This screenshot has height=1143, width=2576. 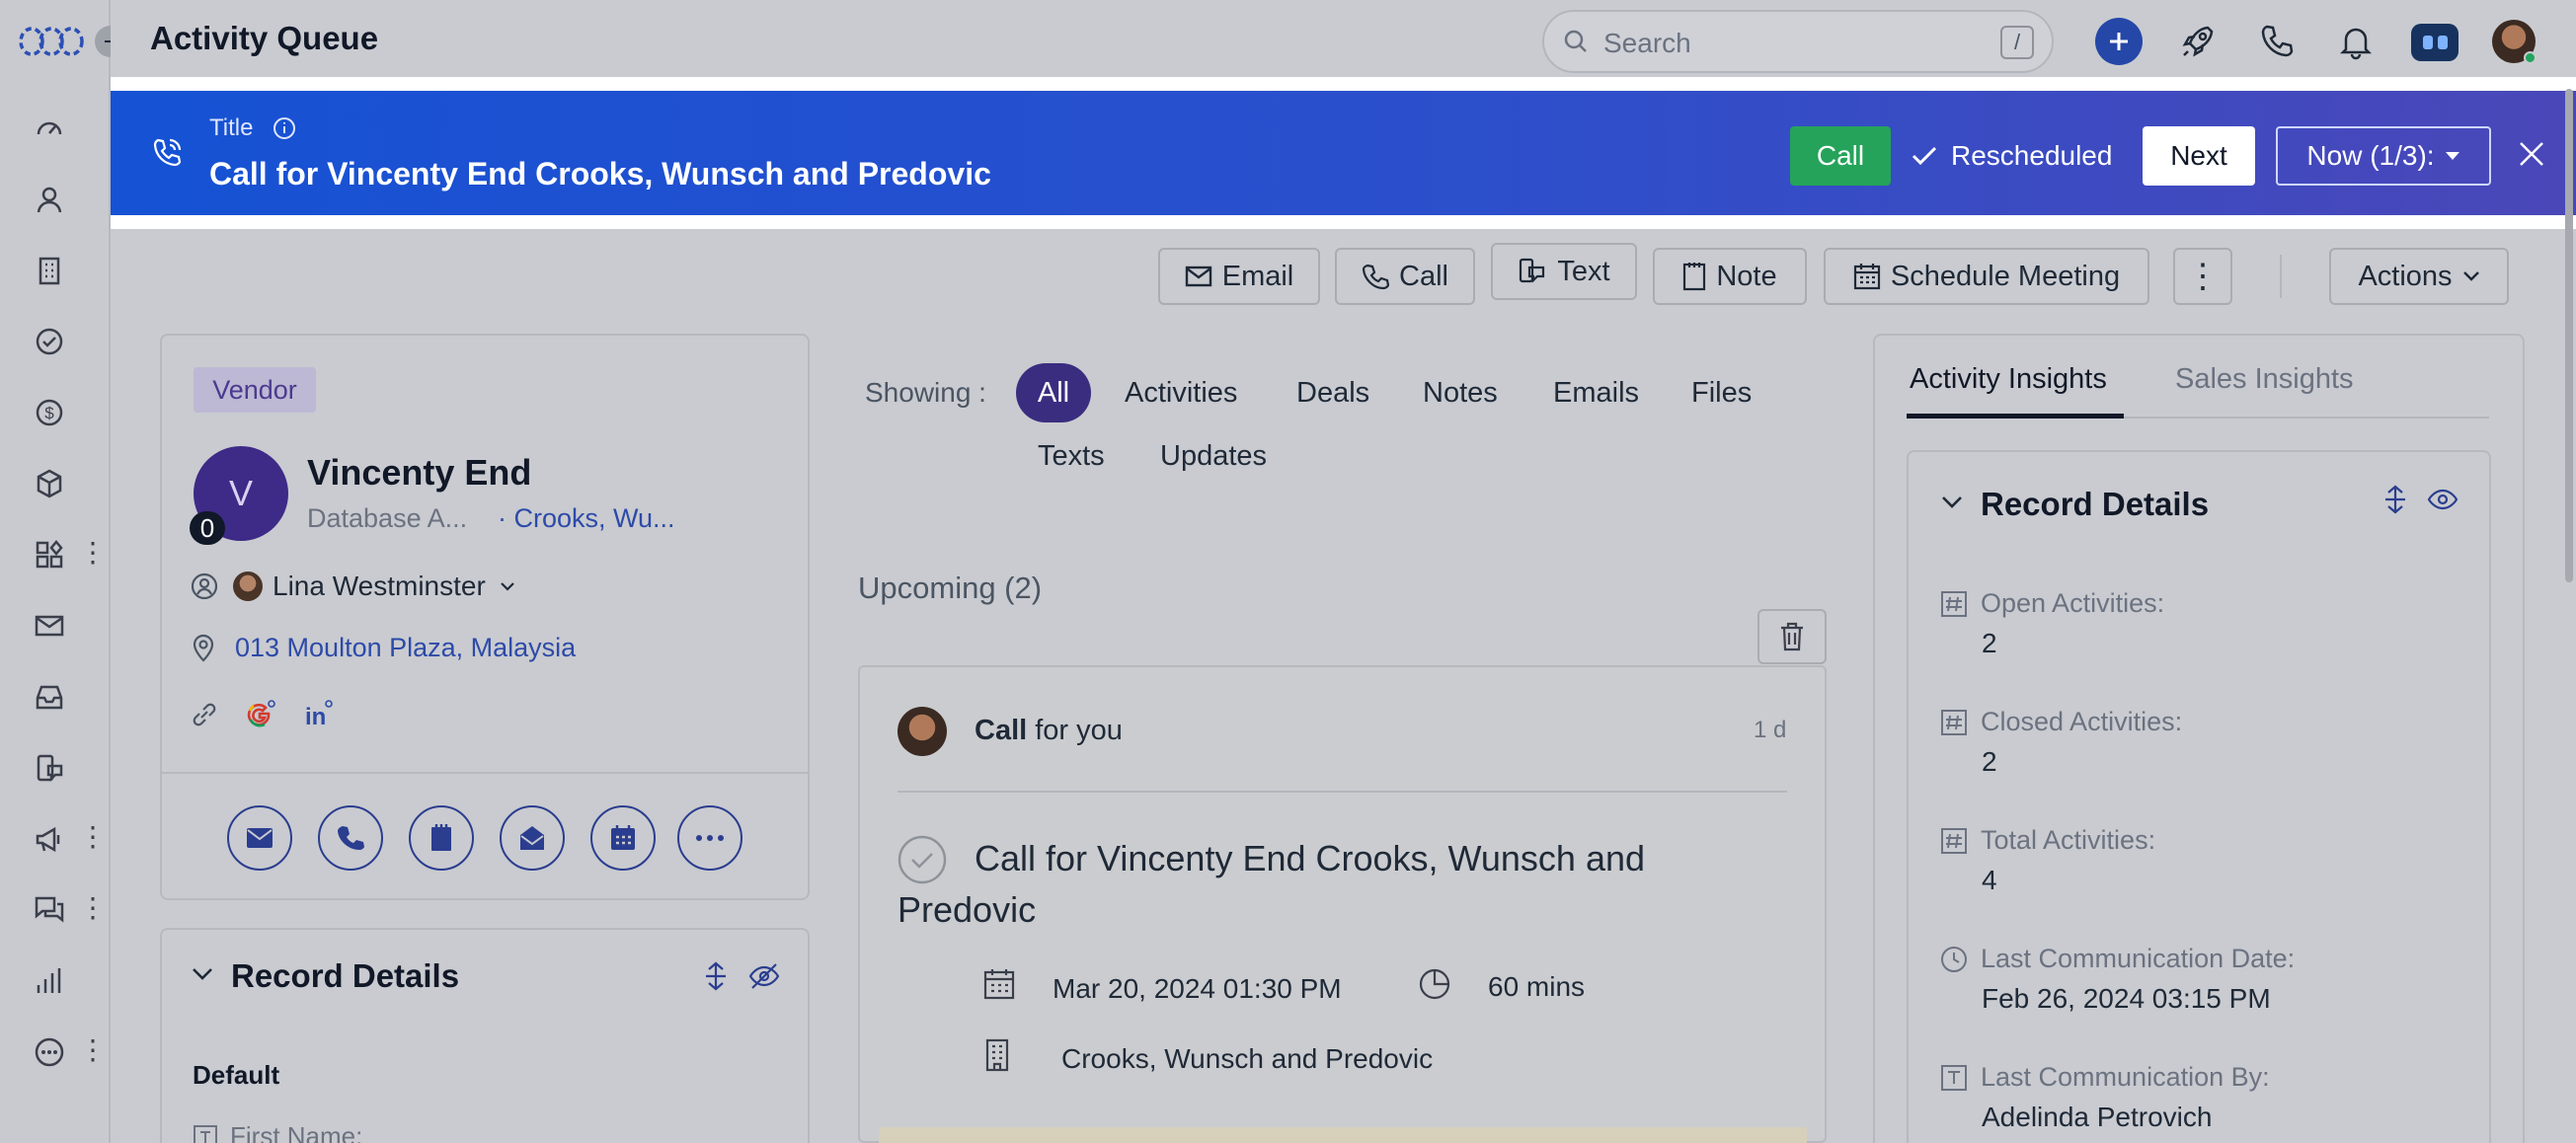 What do you see at coordinates (1332, 393) in the screenshot?
I see `filter-deals: Deals` at bounding box center [1332, 393].